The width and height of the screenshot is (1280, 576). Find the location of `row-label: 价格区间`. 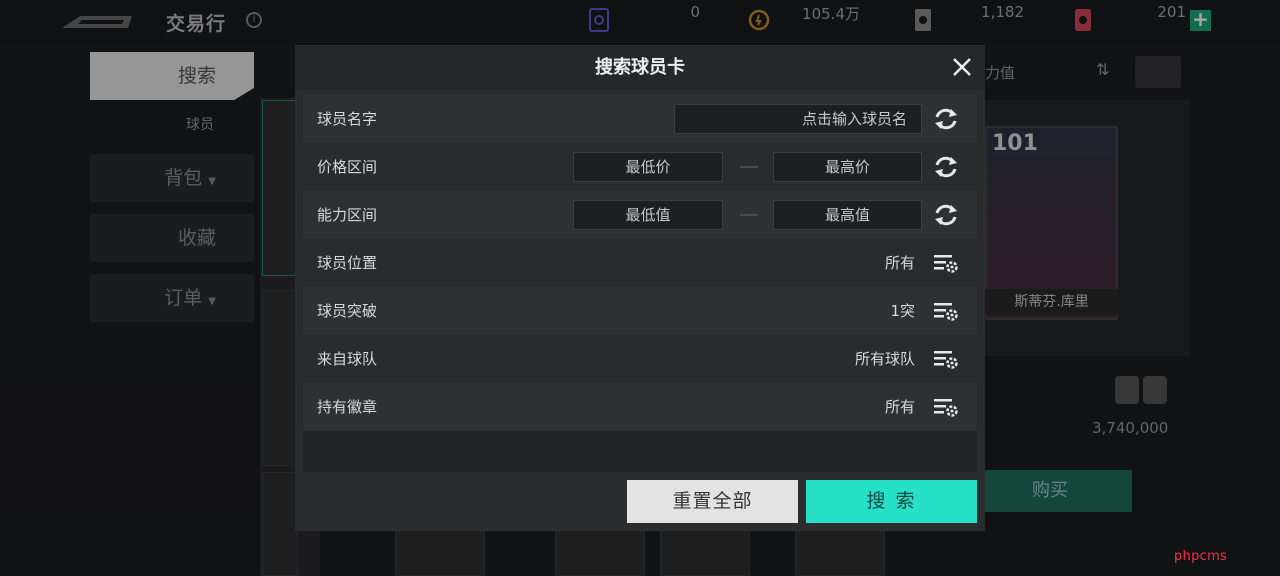

row-label: 价格区间 is located at coordinates (347, 167).